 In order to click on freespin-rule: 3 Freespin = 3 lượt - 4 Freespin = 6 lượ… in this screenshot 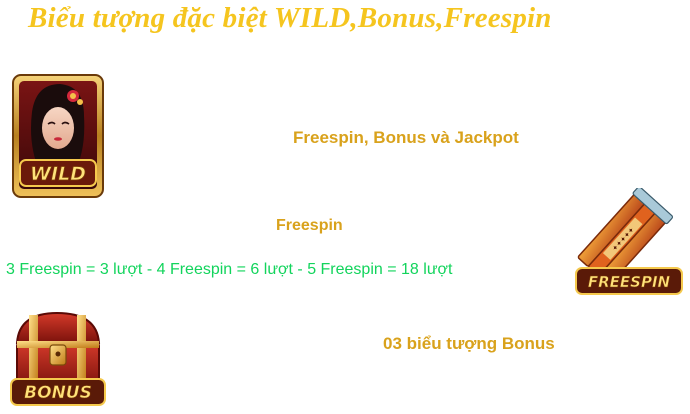, I will do `click(229, 269)`.